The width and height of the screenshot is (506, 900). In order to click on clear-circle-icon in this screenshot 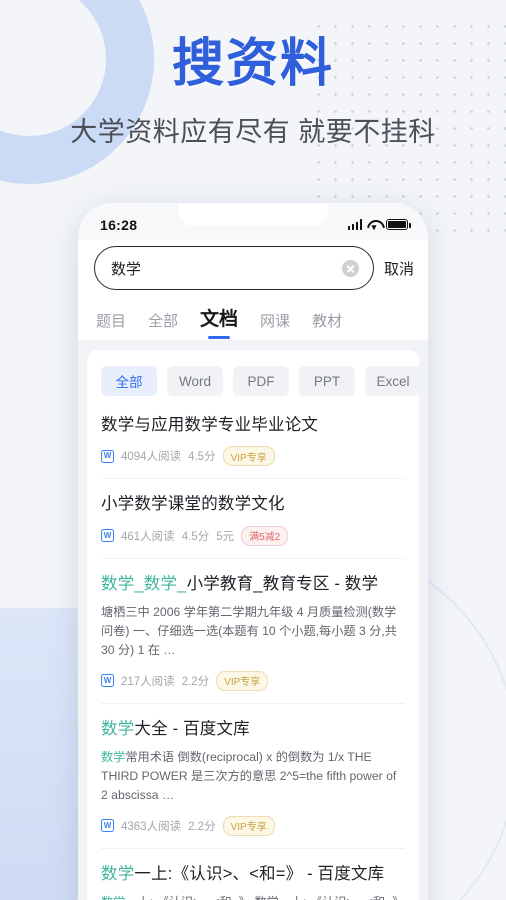, I will do `click(350, 268)`.